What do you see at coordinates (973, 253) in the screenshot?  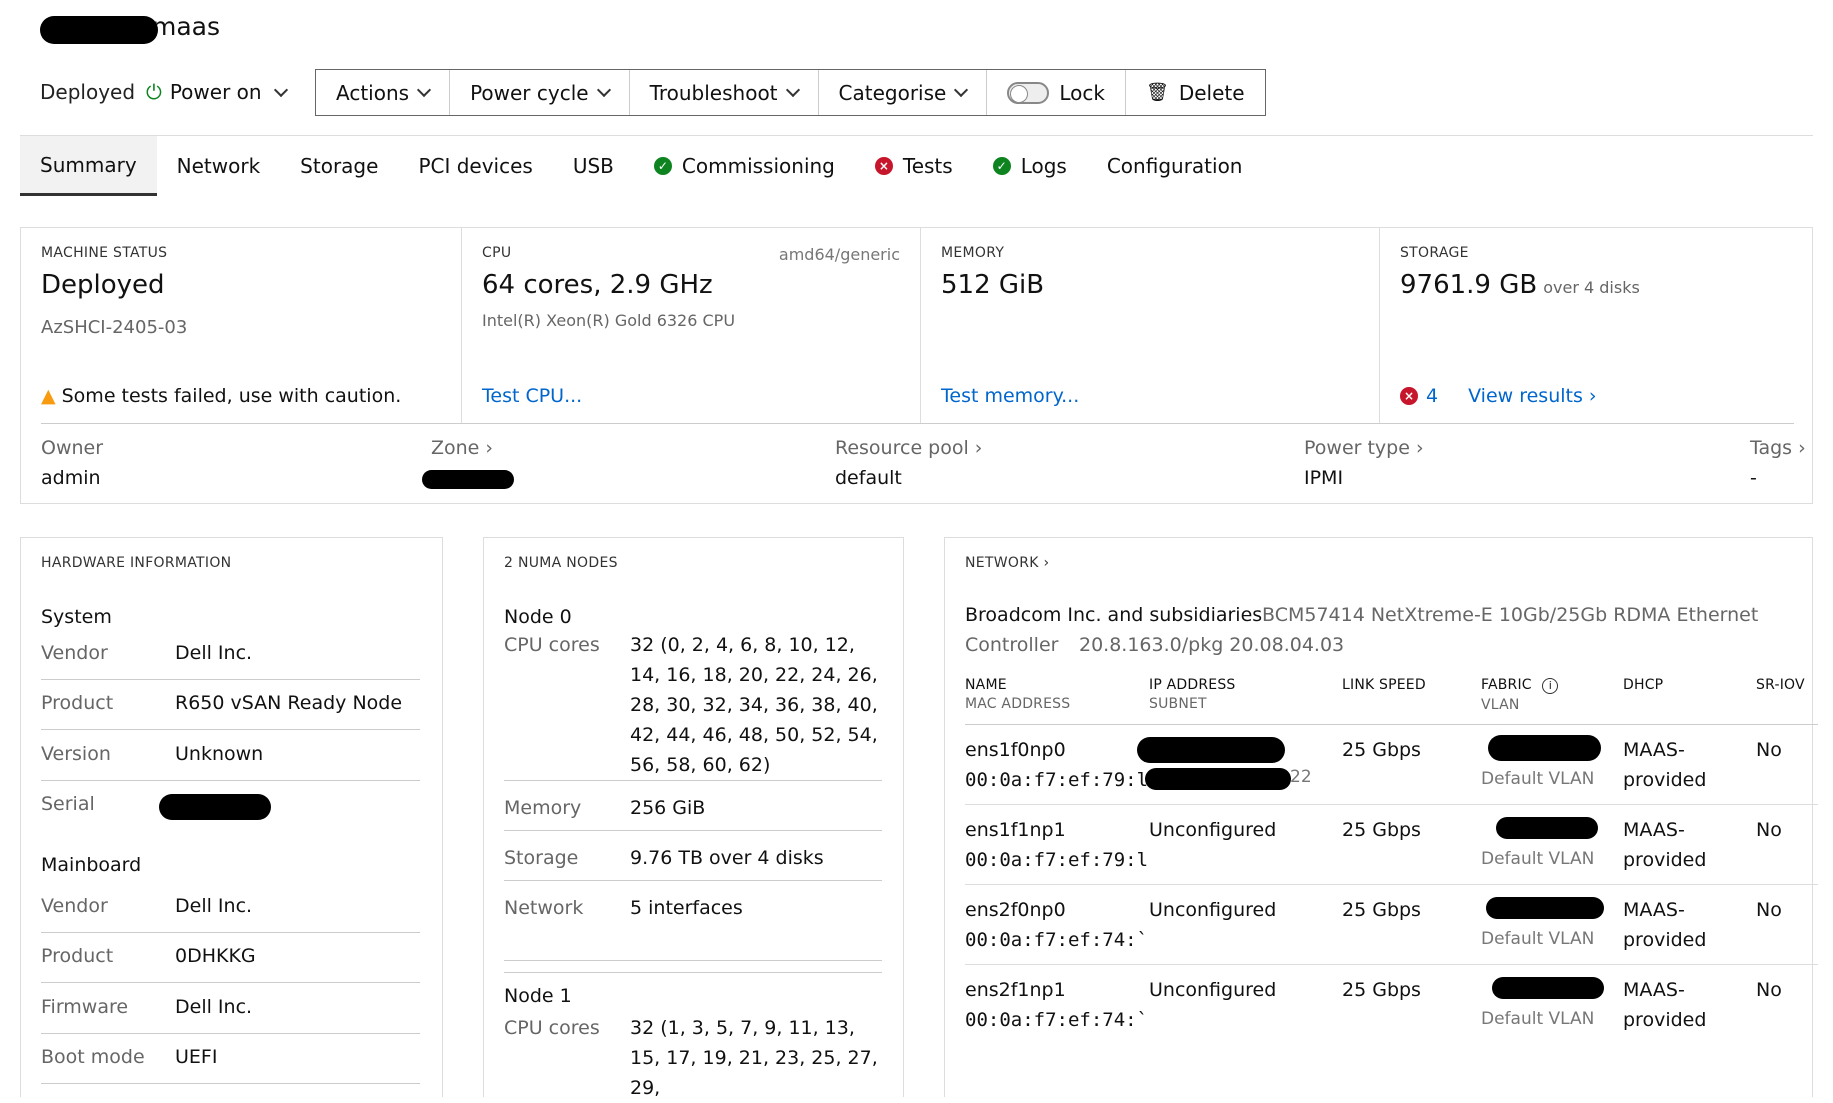 I see `memory-label: MEMORY` at bounding box center [973, 253].